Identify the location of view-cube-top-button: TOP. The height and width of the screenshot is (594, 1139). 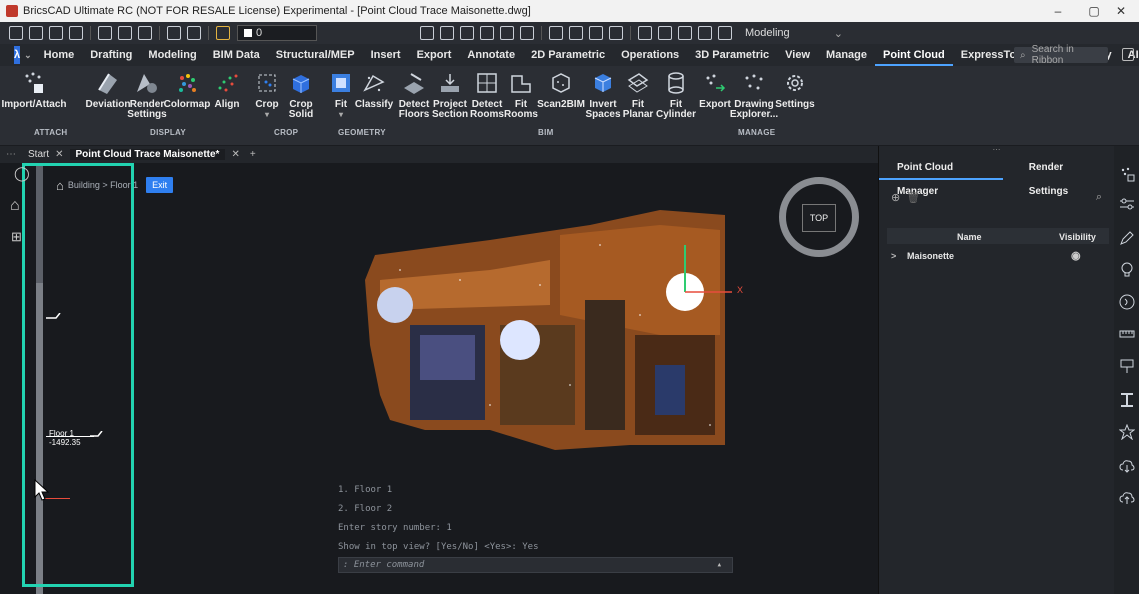
(819, 218).